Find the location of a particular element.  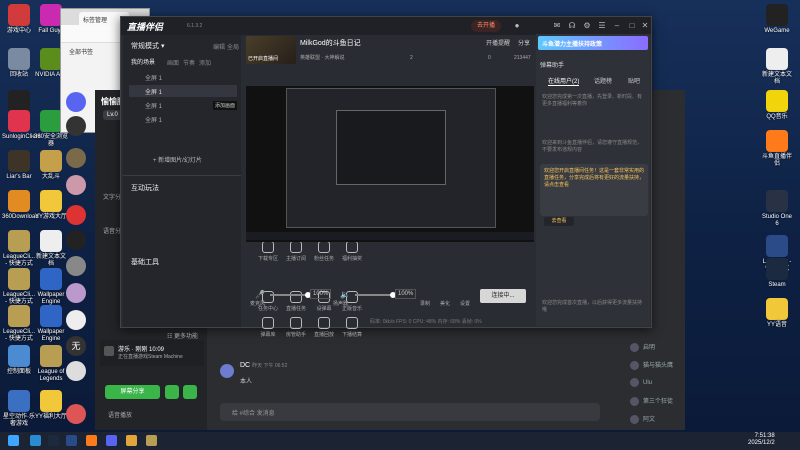

tab-topics: 话题榜 is located at coordinates (603, 80).